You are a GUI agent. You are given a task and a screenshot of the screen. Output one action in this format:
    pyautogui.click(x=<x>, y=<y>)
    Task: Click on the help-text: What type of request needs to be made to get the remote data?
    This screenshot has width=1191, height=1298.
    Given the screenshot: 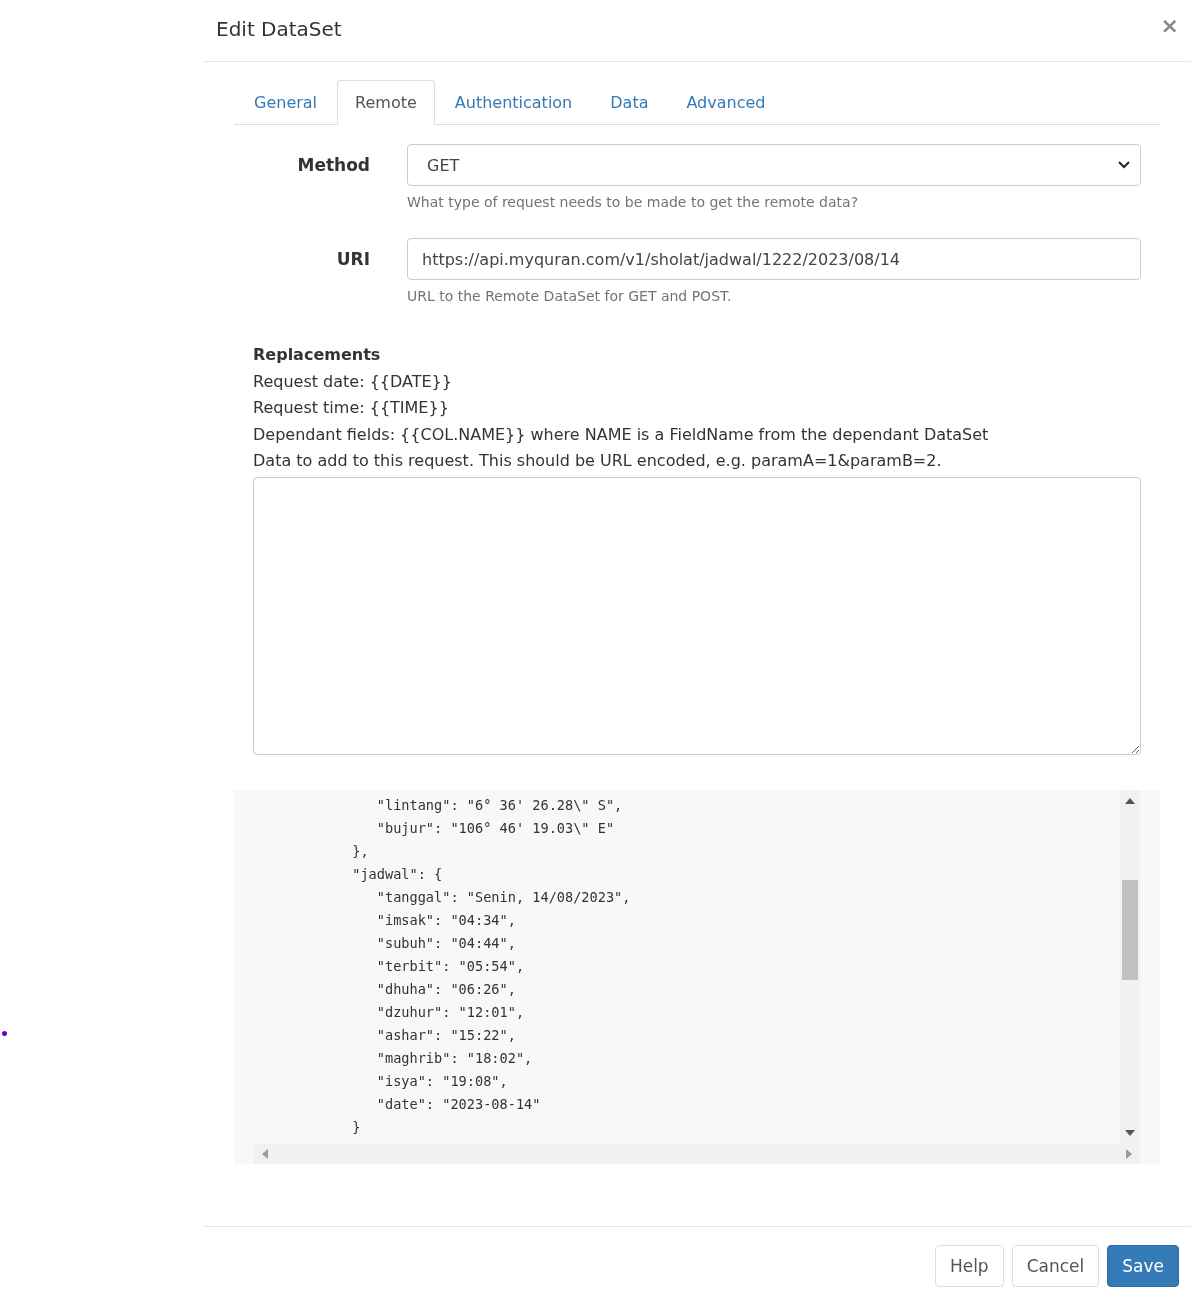 What is the action you would take?
    pyautogui.click(x=633, y=202)
    